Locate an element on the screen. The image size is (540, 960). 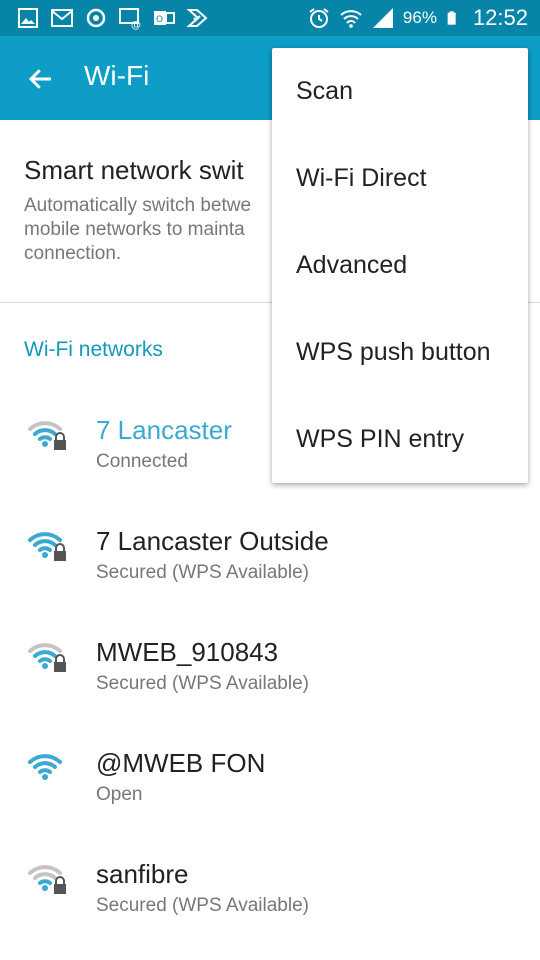
network-ssid: MWEB_910843 is located at coordinates (187, 652).